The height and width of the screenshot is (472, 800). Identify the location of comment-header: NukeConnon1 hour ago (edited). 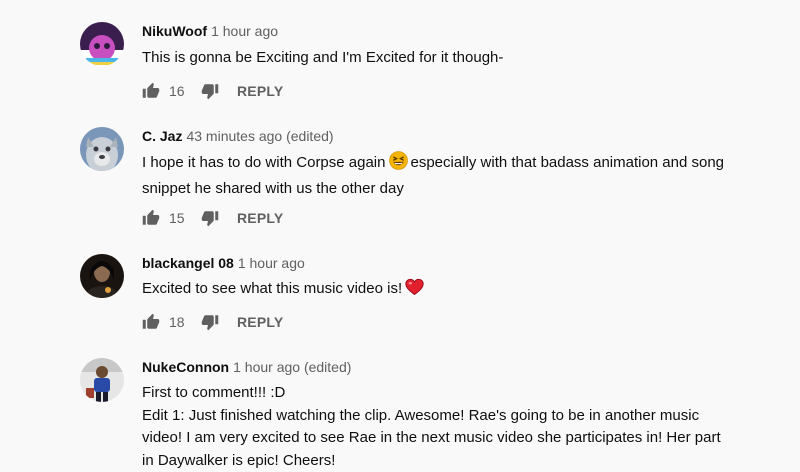
(246, 367).